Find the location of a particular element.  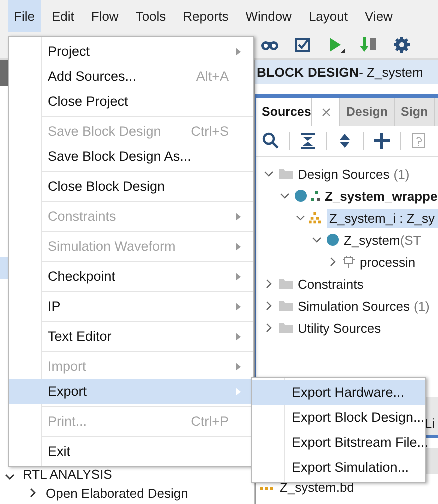

menu-entry: Text Editor is located at coordinates (131, 336).